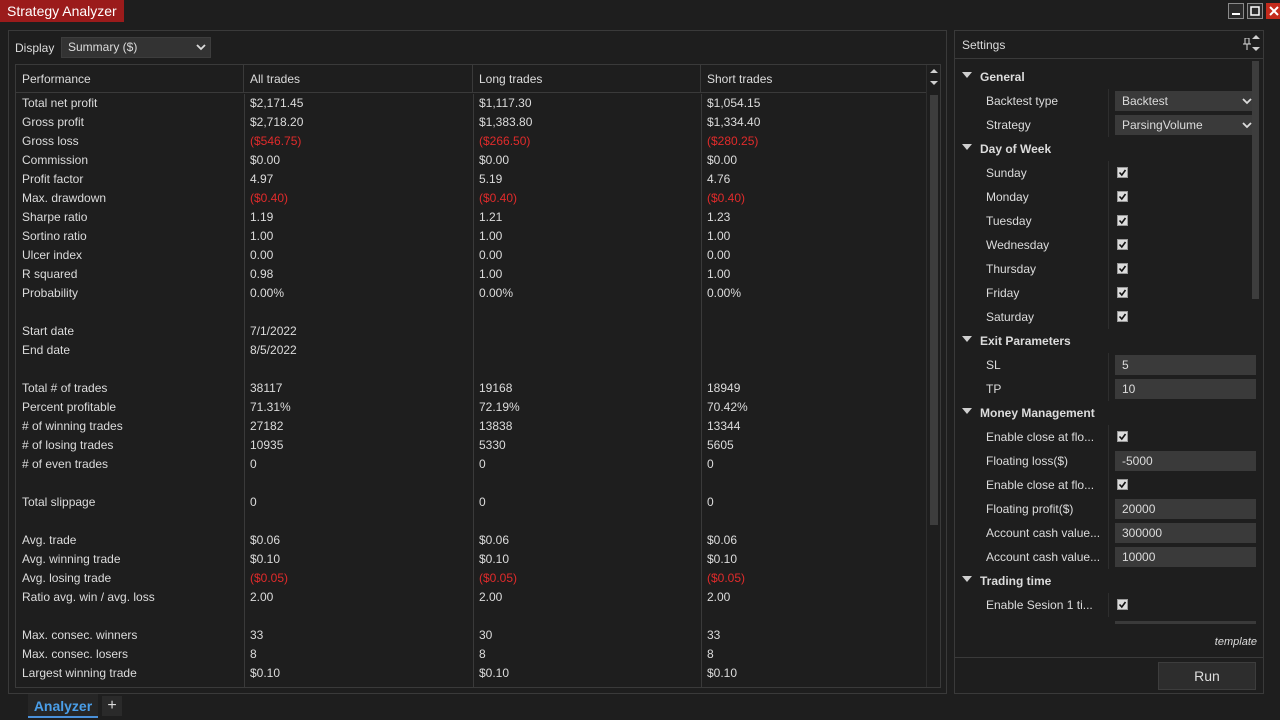 The image size is (1280, 720). What do you see at coordinates (506, 122) in the screenshot?
I see `metric-value: $1,383.80` at bounding box center [506, 122].